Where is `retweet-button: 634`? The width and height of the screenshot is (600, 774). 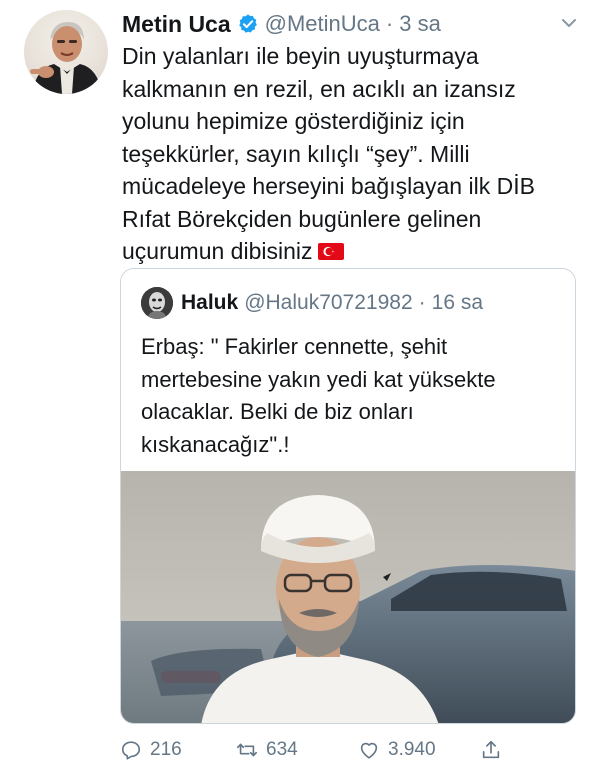
retweet-button: 634 is located at coordinates (267, 750).